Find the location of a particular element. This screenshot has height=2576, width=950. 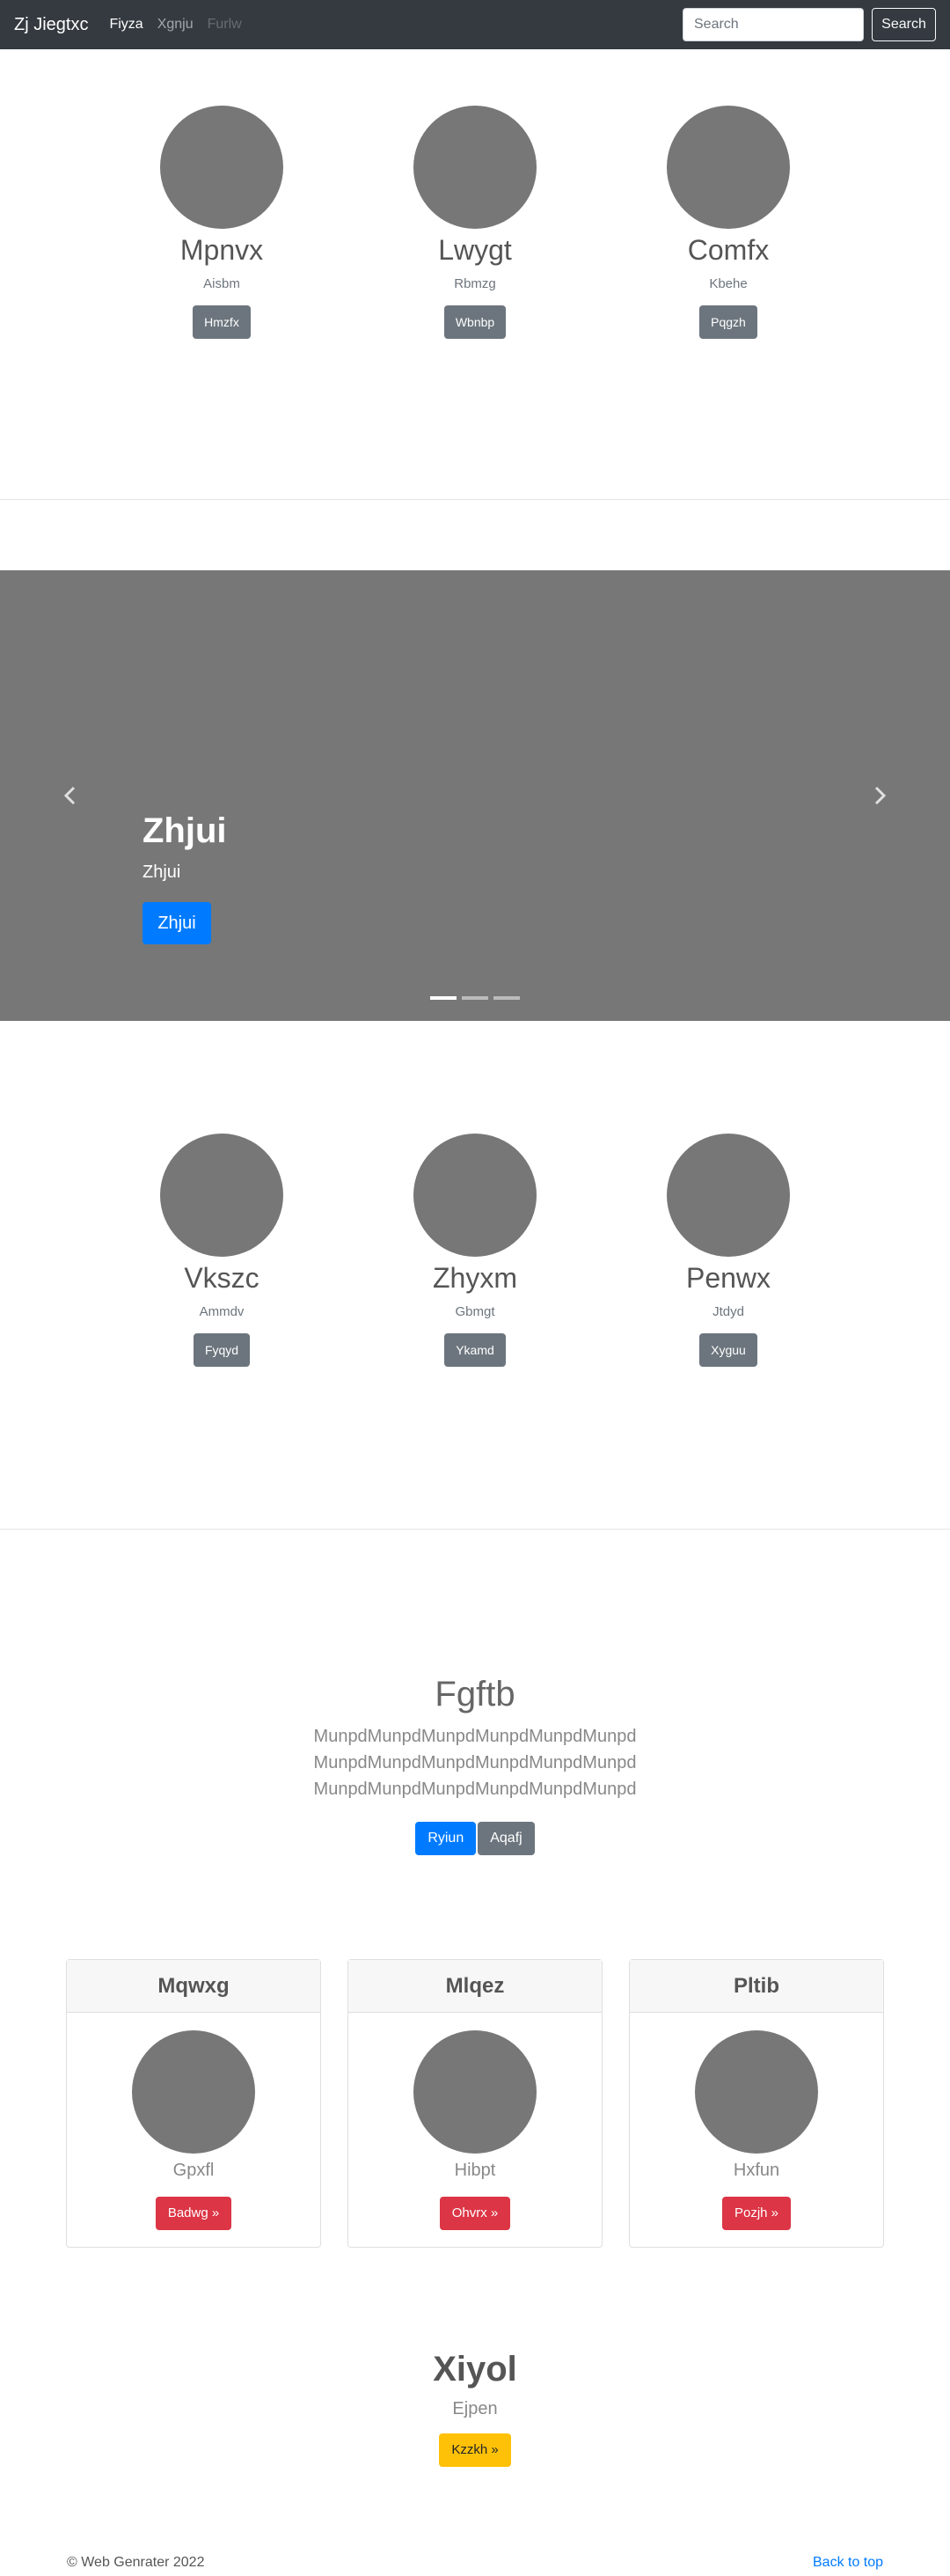

card: Mlqez Hibpt Ohvrx » is located at coordinates (475, 2103).